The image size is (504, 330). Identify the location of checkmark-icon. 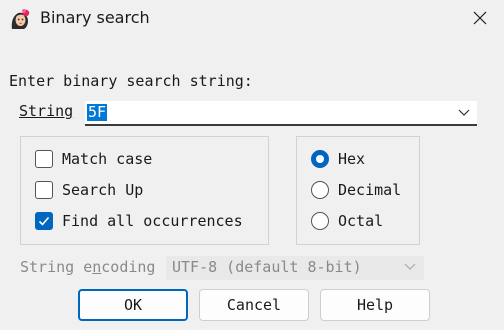
(44, 221).